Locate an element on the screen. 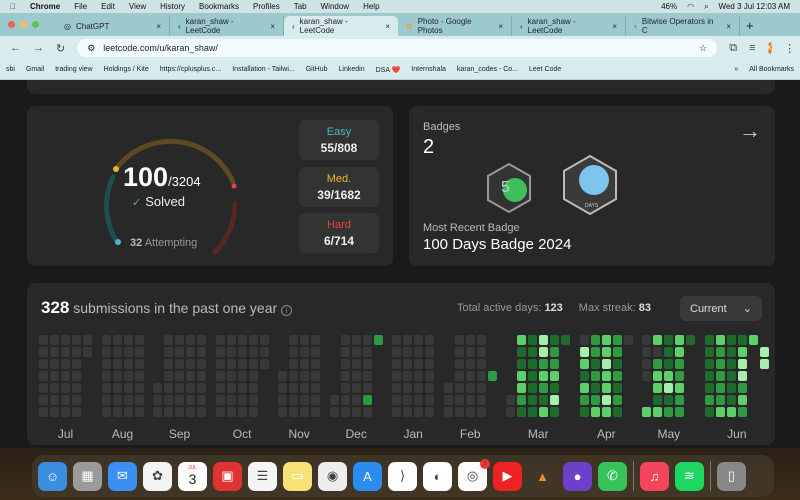  medium-stat: Med. 39/1682 is located at coordinates (339, 187).